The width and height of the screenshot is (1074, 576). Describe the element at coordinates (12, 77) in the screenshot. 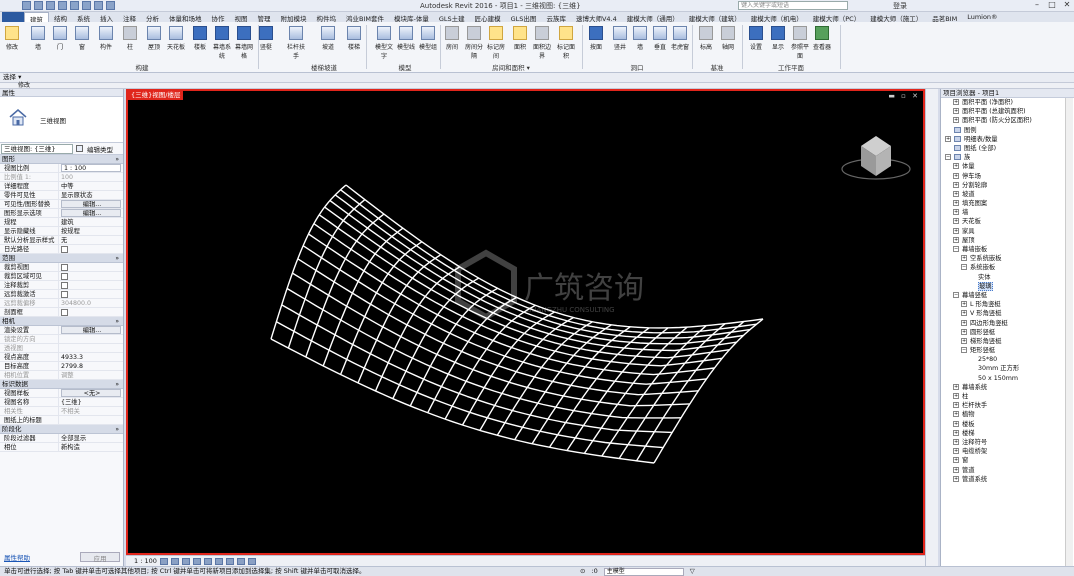

I see `select-dropdown: 选择 ▾` at that location.